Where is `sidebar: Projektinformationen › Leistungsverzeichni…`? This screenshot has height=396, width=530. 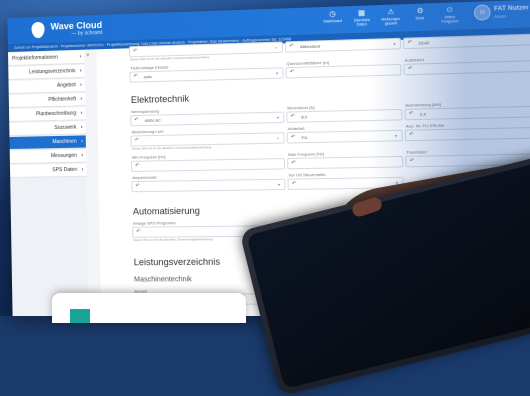 sidebar: Projektinformationen › Leistungsverzeichni… is located at coordinates (48, 183).